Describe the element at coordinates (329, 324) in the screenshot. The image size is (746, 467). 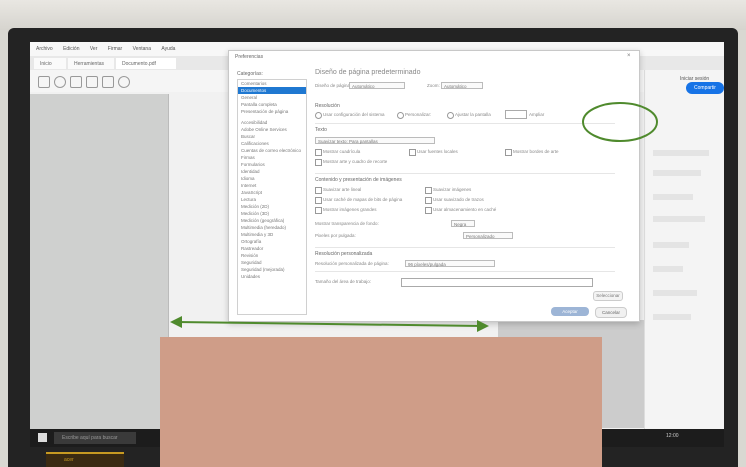
I see `width-arrow` at that location.